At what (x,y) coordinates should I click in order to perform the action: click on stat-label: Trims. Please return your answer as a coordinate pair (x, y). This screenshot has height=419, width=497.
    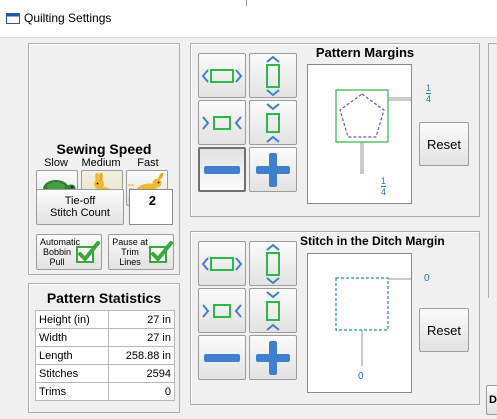
    Looking at the image, I should click on (72, 391).